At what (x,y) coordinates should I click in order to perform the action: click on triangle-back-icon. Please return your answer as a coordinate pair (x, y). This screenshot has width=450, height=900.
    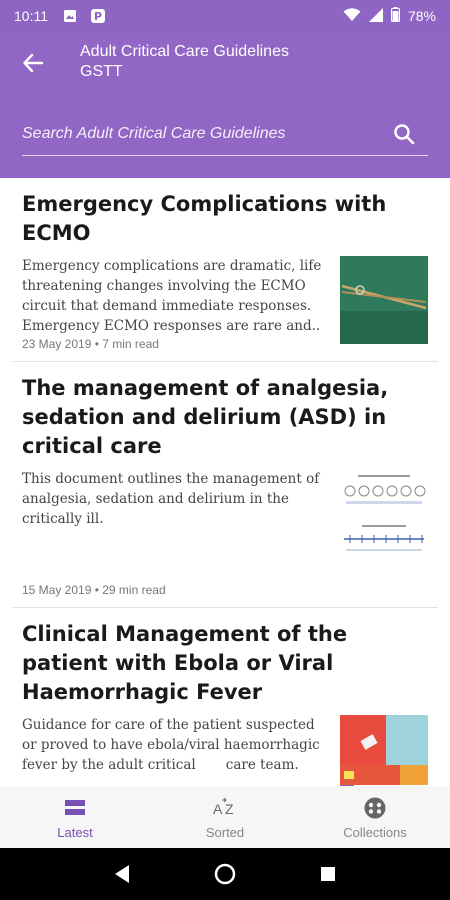
    Looking at the image, I should click on (121, 874).